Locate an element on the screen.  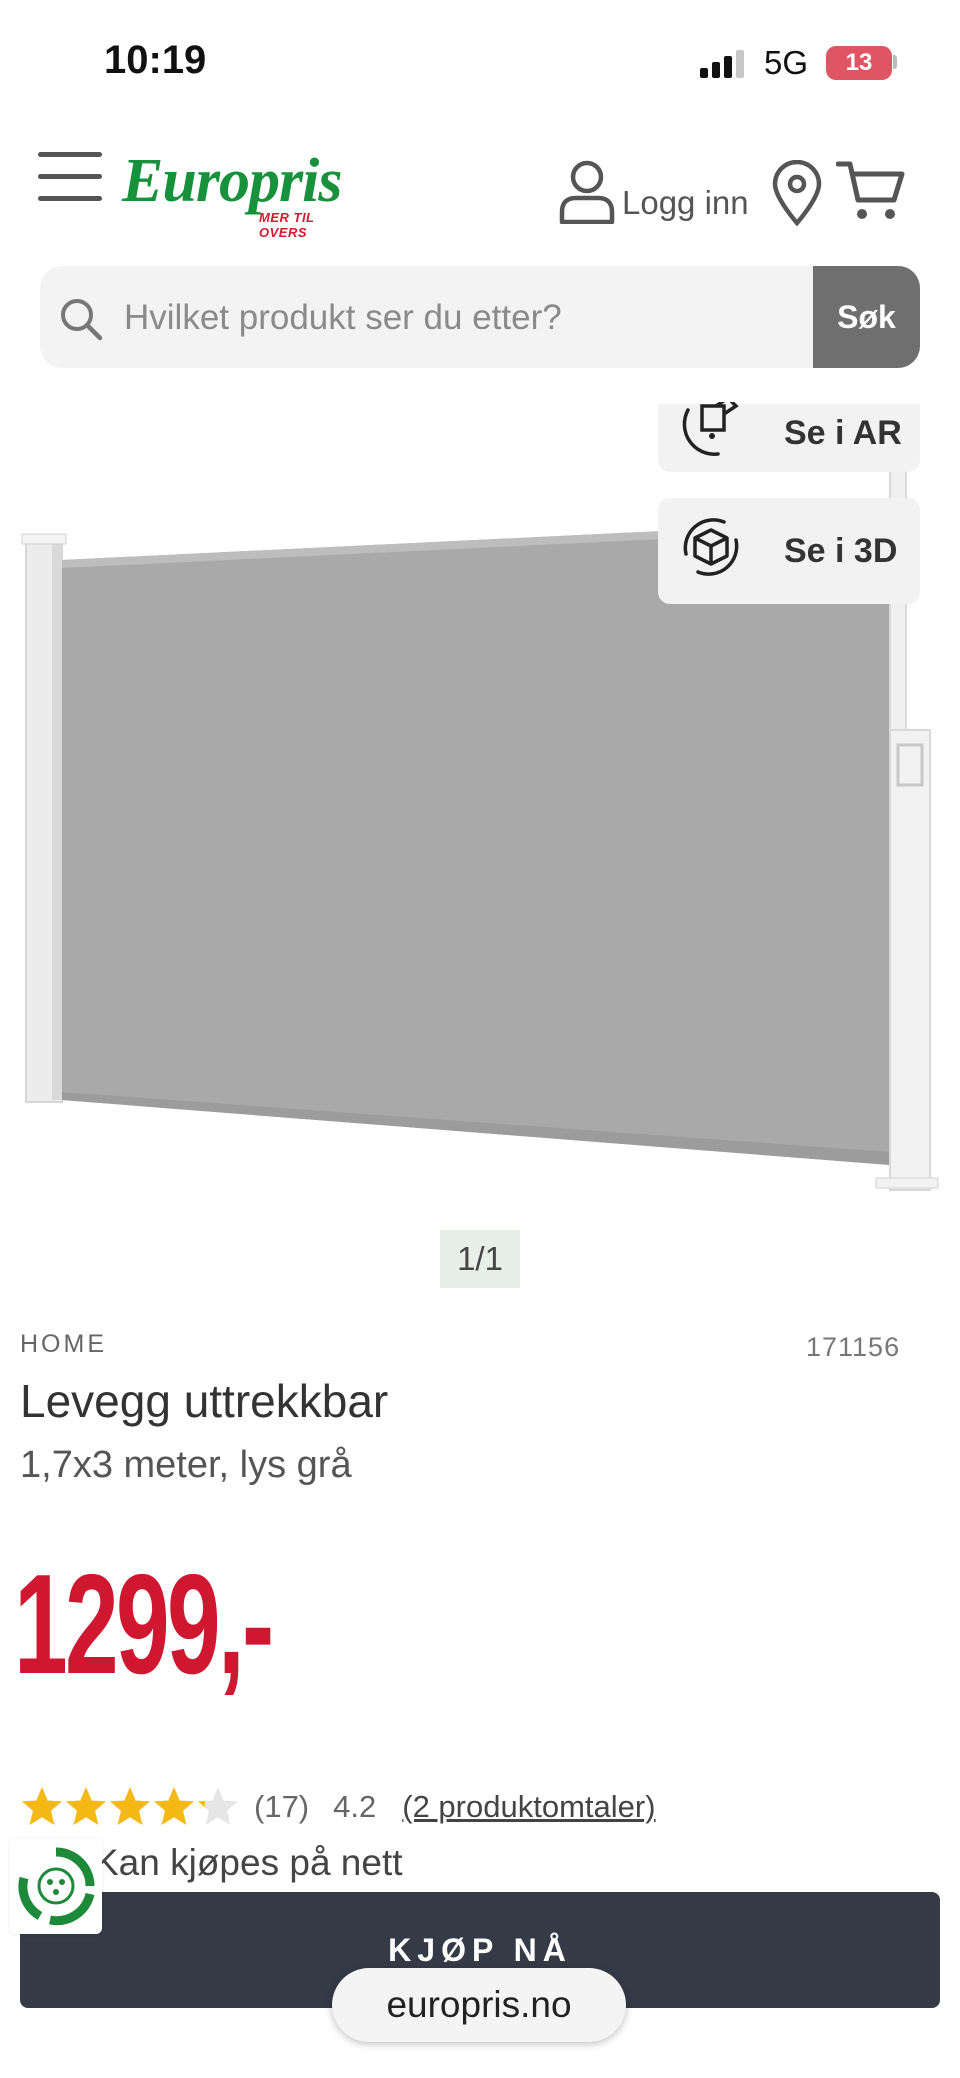
product-title: Levegg uttrekkbar is located at coordinates (204, 1401).